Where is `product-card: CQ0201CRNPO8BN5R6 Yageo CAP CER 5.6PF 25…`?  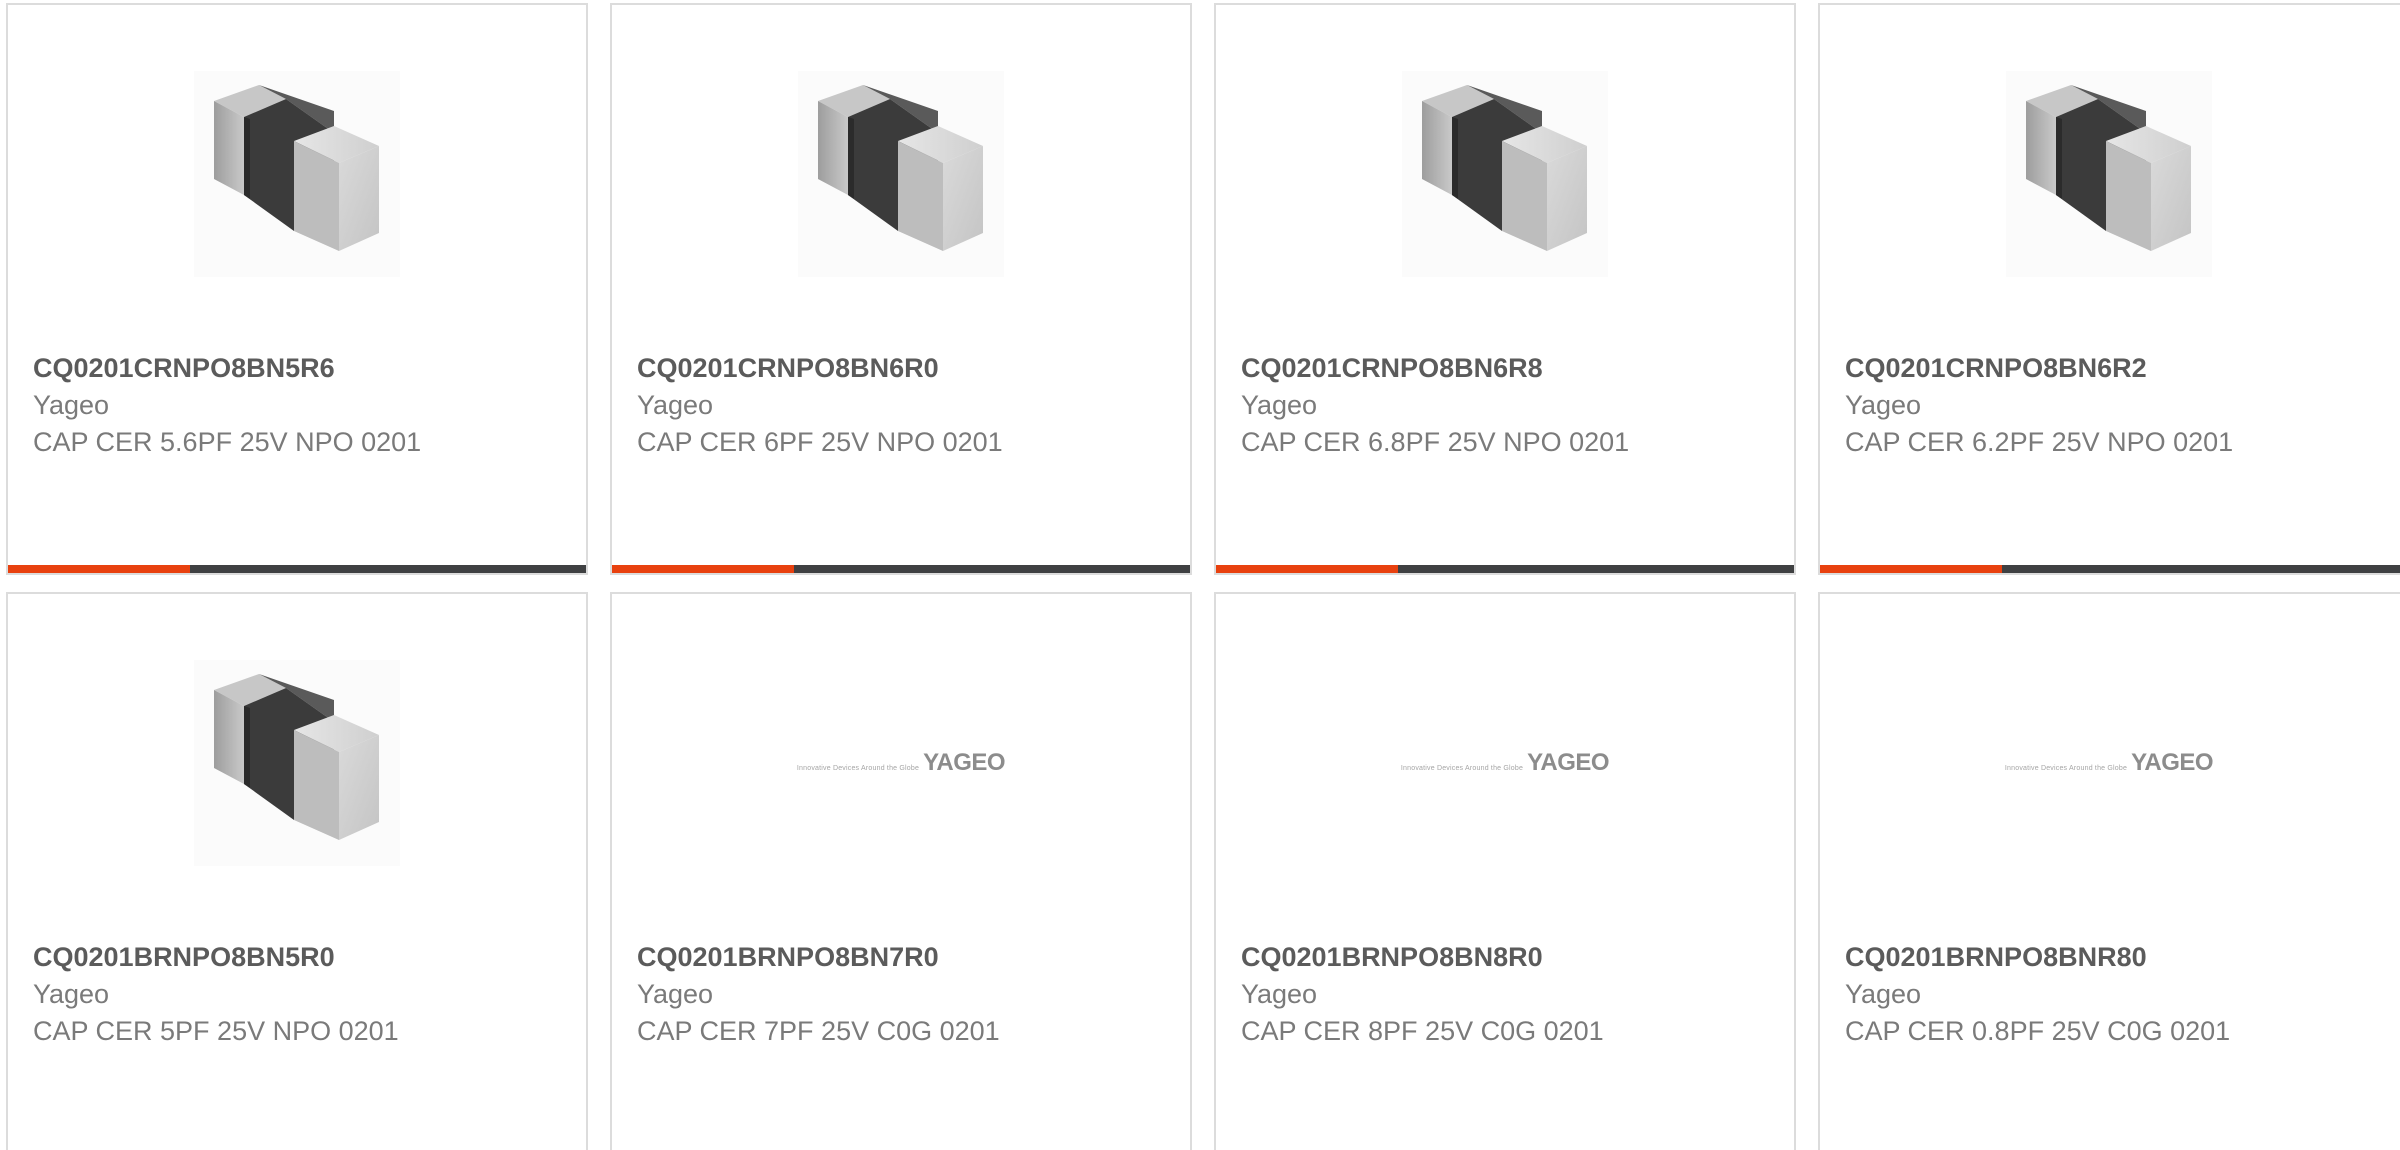
product-card: CQ0201CRNPO8BN5R6 Yageo CAP CER 5.6PF 25… is located at coordinates (297, 289).